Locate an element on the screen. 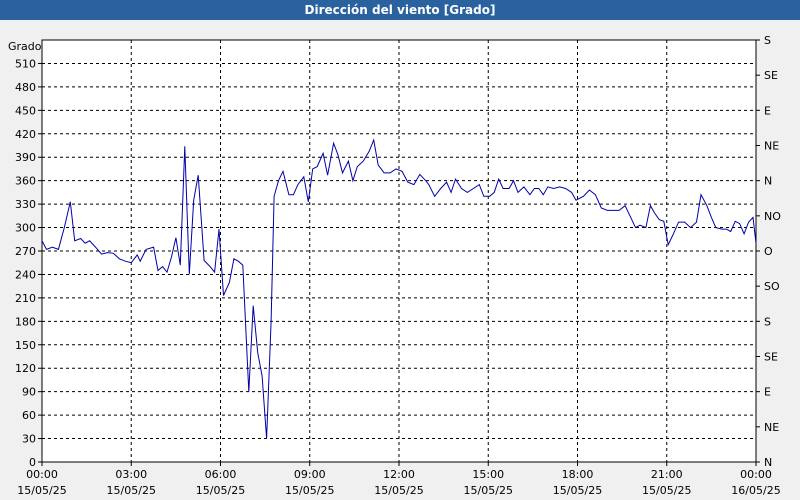 Image resolution: width=800 pixels, height=500 pixels. y-tick-label: 360 is located at coordinates (25, 181).